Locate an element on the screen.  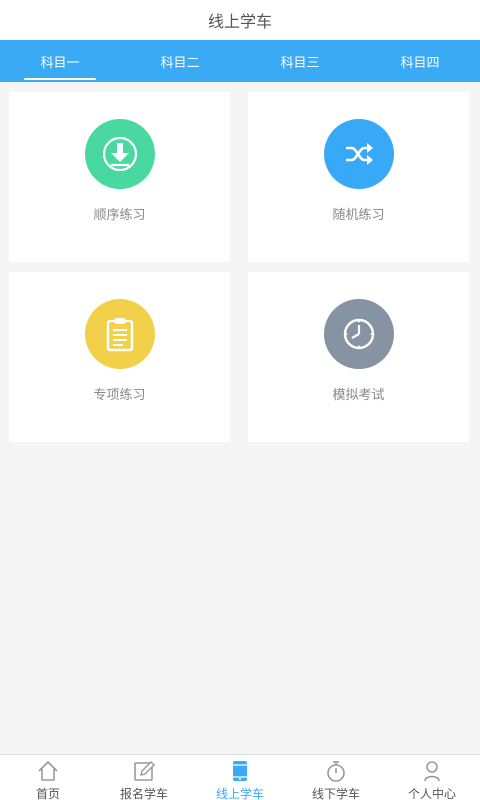
mock-exam-card: 模拟考试 is located at coordinates (358, 357).